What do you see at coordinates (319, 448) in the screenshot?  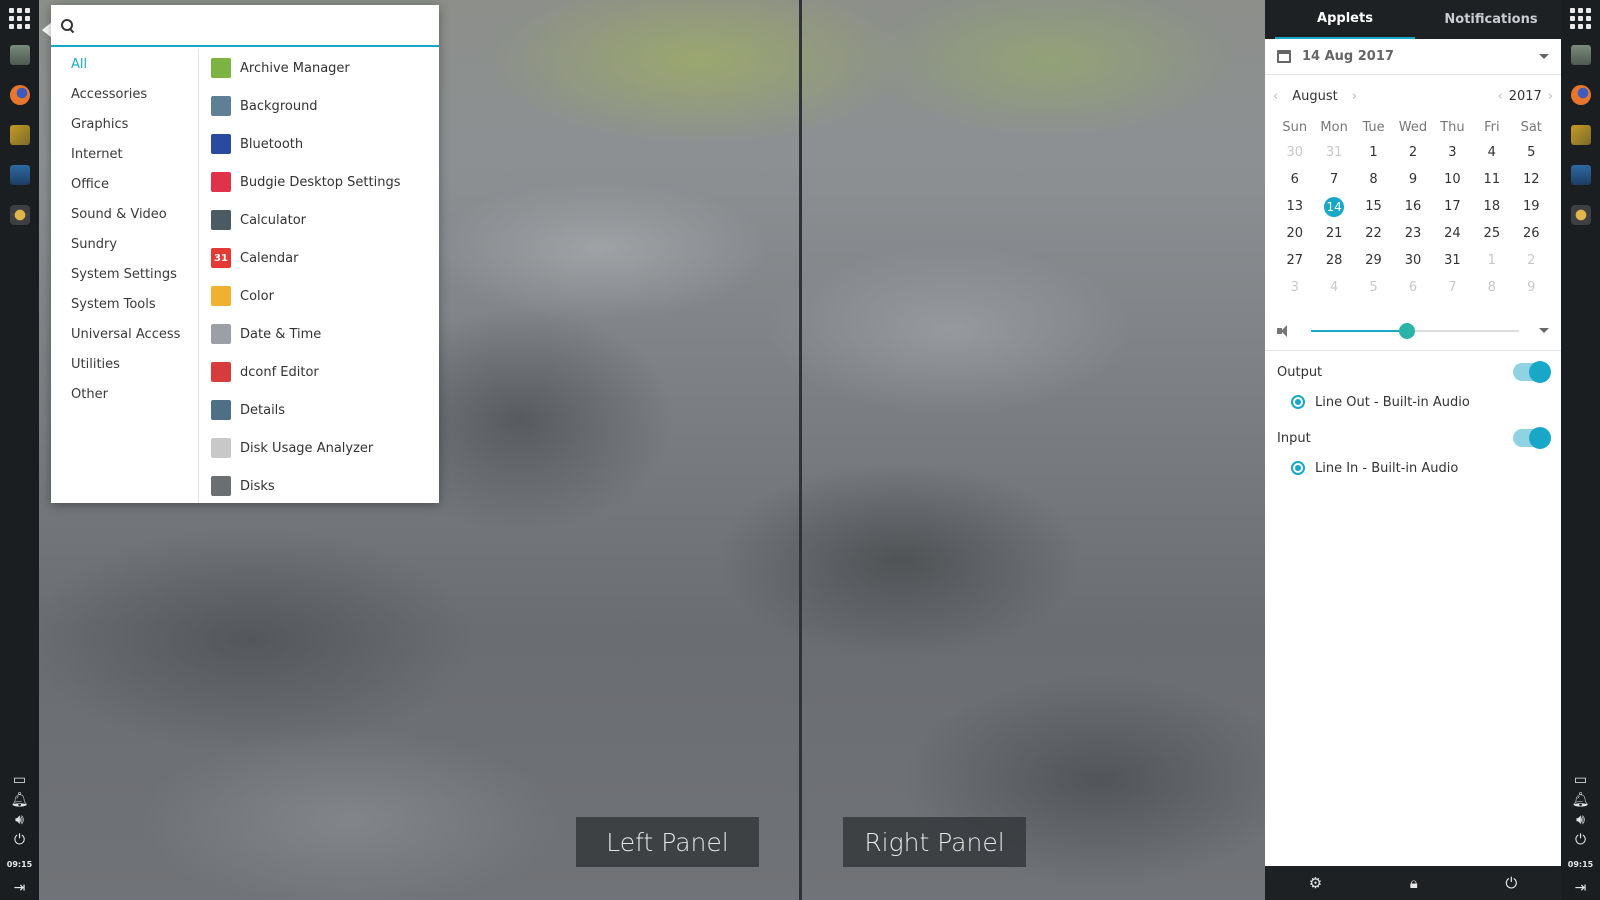 I see `app-item: Disk Usage Analyzer` at bounding box center [319, 448].